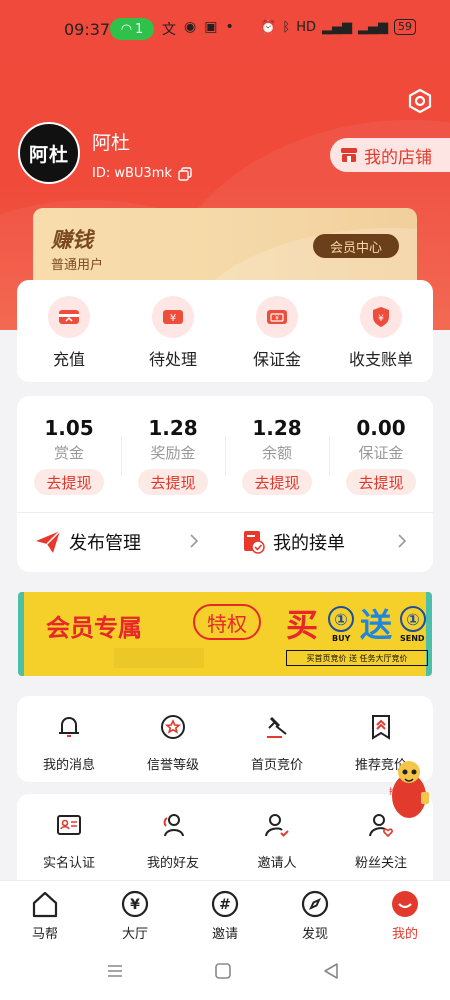  I want to click on banner-shade, so click(159, 658).